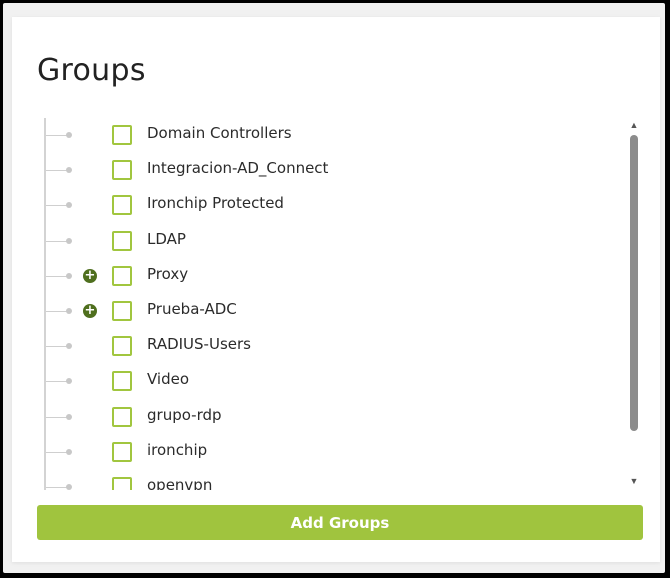 The image size is (670, 578). Describe the element at coordinates (329, 135) in the screenshot. I see `tree-item: Domain Controllers` at that location.